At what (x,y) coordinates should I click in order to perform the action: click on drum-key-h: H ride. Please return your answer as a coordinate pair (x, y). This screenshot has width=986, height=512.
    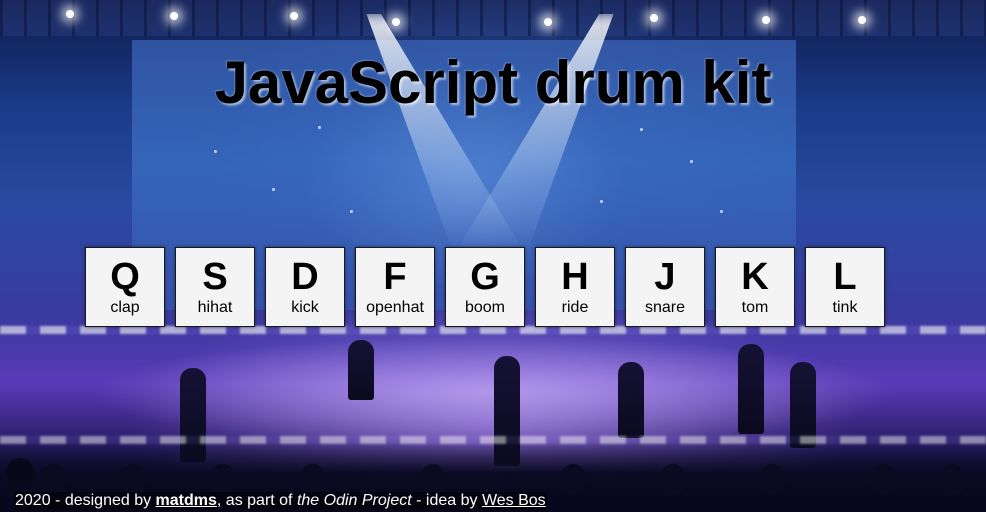
    Looking at the image, I should click on (575, 287).